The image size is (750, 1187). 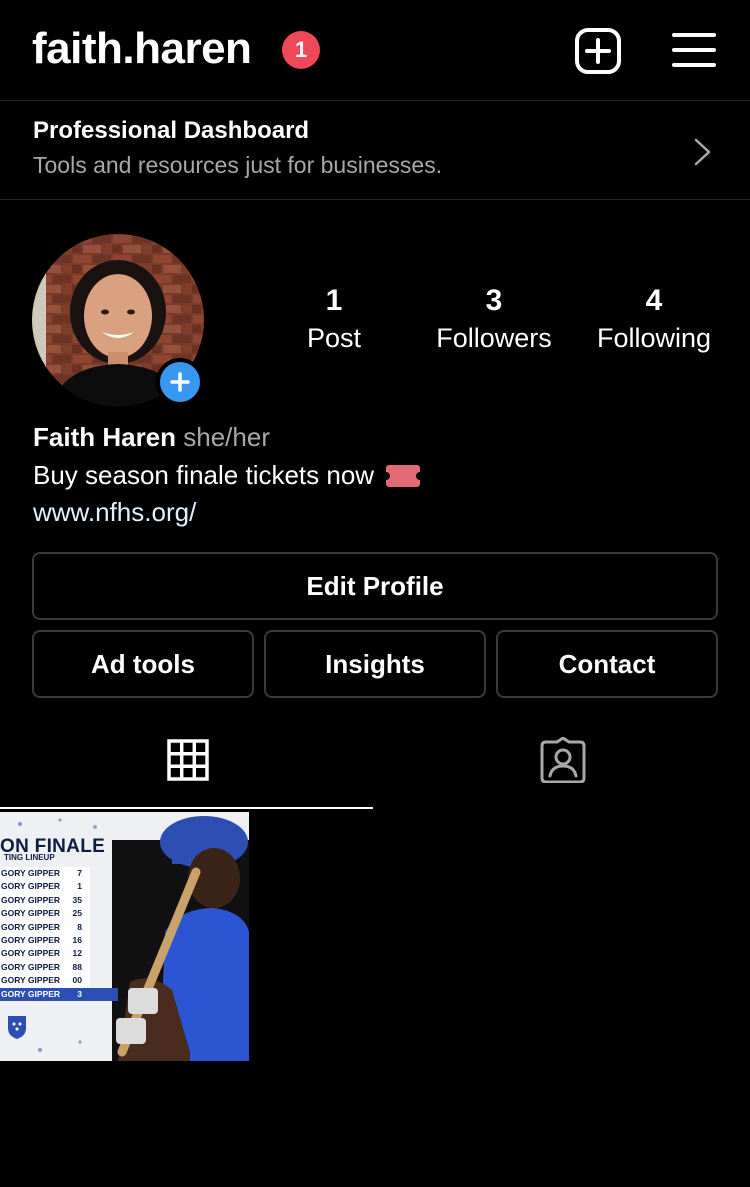 What do you see at coordinates (79, 886) in the screenshot?
I see `lineup-player-number: 1` at bounding box center [79, 886].